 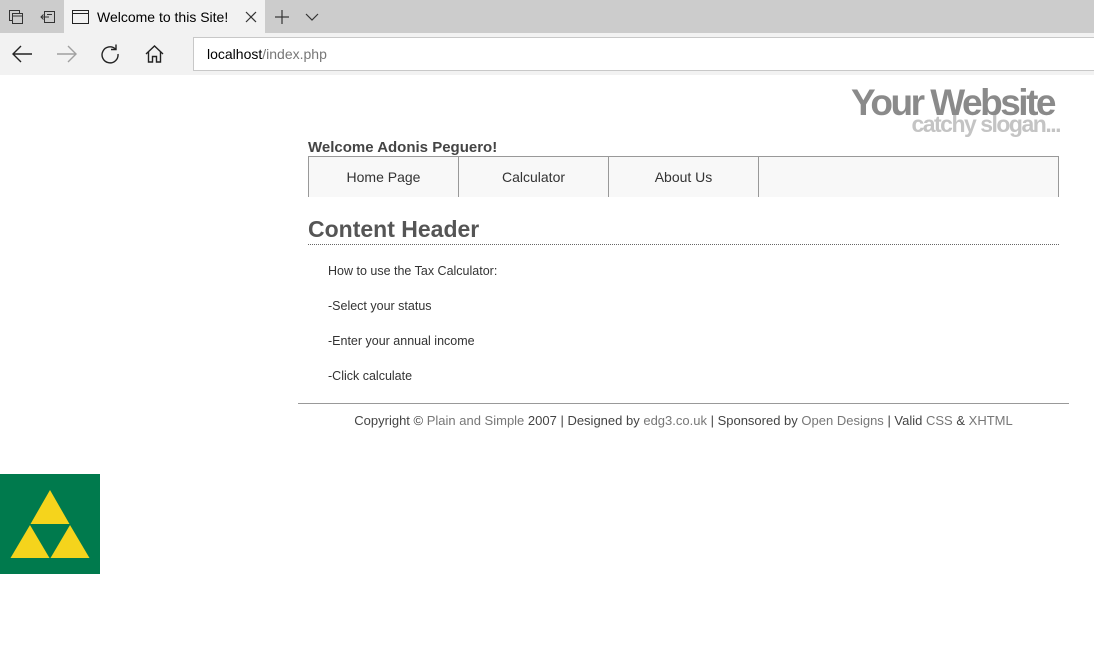 What do you see at coordinates (389, 420) in the screenshot?
I see `footer-copyright: Copyright ©` at bounding box center [389, 420].